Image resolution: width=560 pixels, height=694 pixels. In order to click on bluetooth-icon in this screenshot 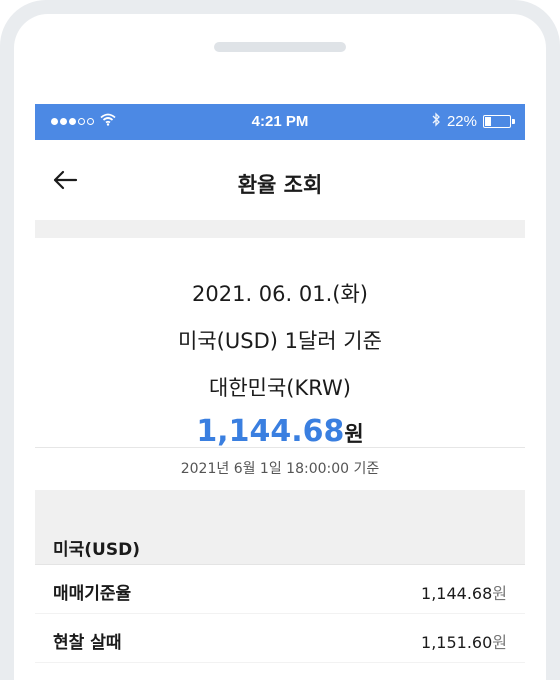, I will do `click(436, 121)`.